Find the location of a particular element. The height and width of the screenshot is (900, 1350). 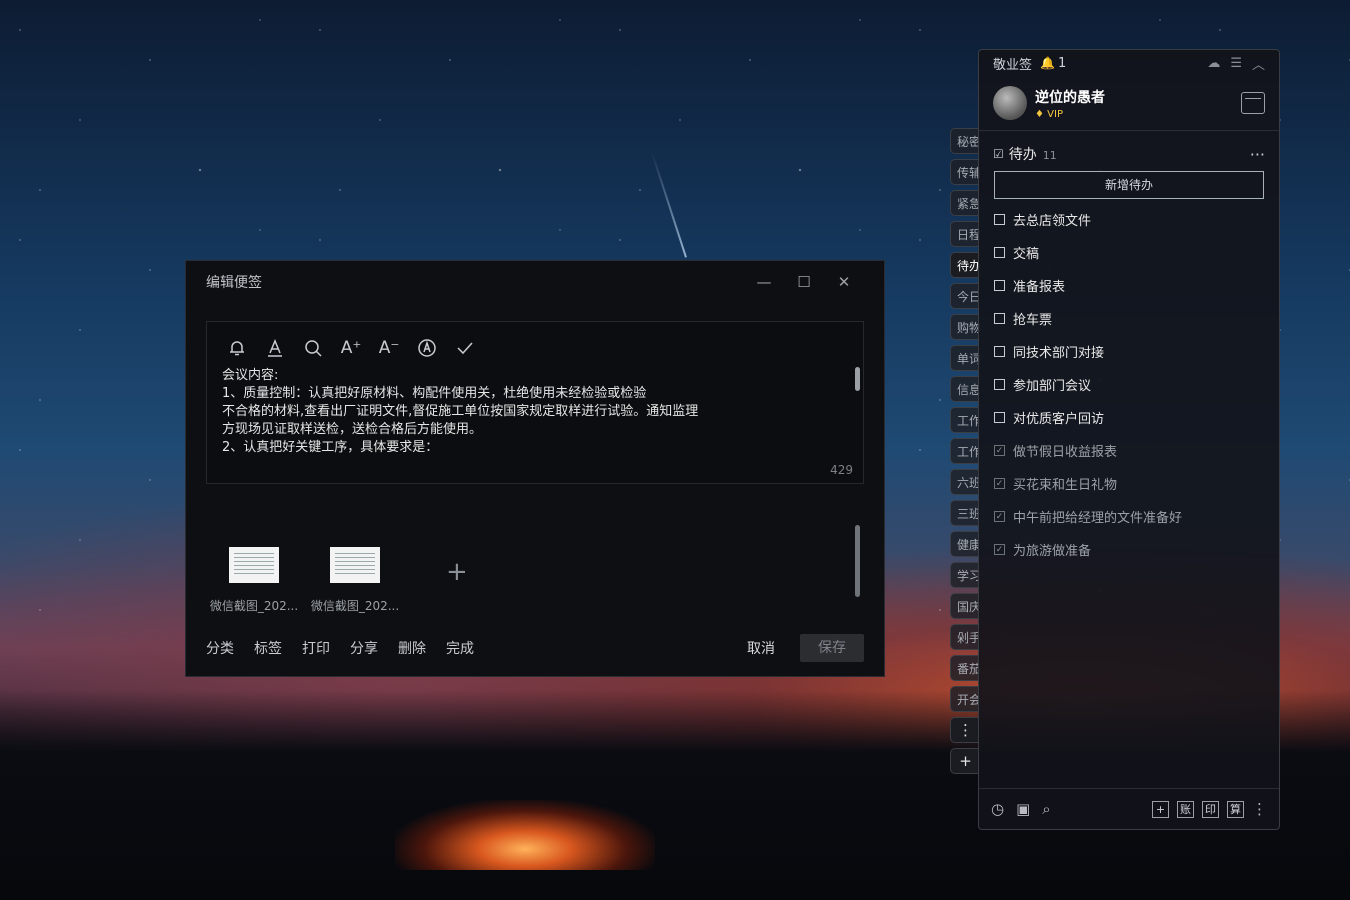

calculator-button: 算 is located at coordinates (1235, 809).